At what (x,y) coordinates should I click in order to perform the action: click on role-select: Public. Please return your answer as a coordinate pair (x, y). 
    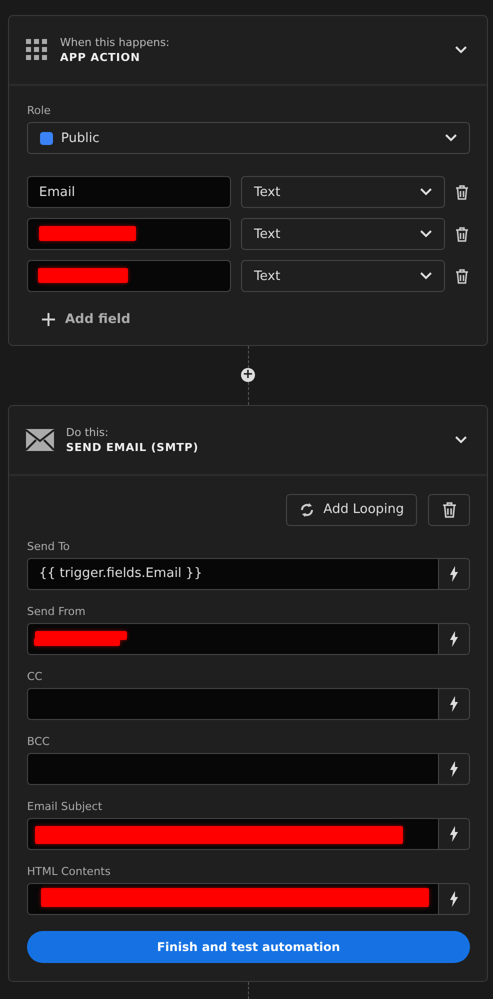
    Looking at the image, I should click on (248, 138).